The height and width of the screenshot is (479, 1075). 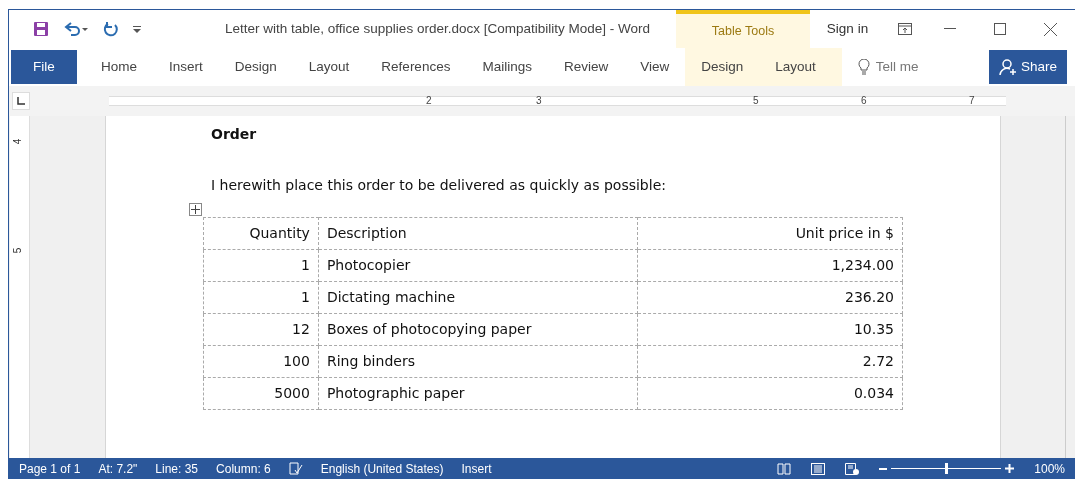 I want to click on read-mode-icon, so click(x=784, y=468).